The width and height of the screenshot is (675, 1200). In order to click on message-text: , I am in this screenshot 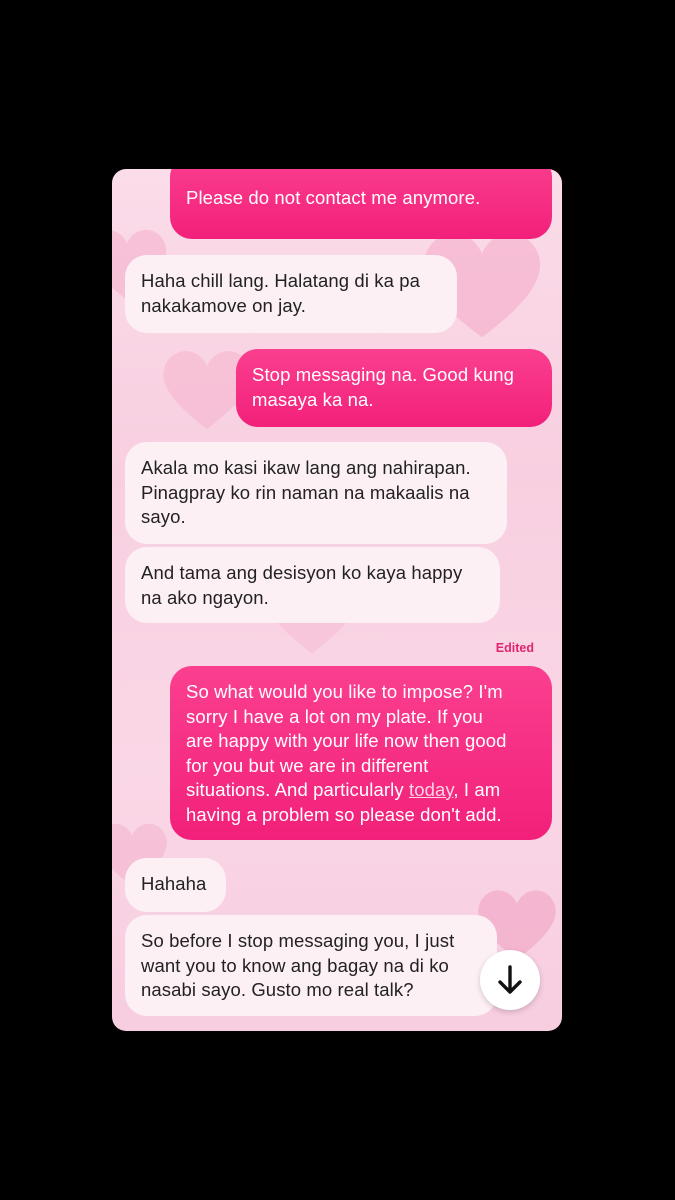, I will do `click(477, 789)`.